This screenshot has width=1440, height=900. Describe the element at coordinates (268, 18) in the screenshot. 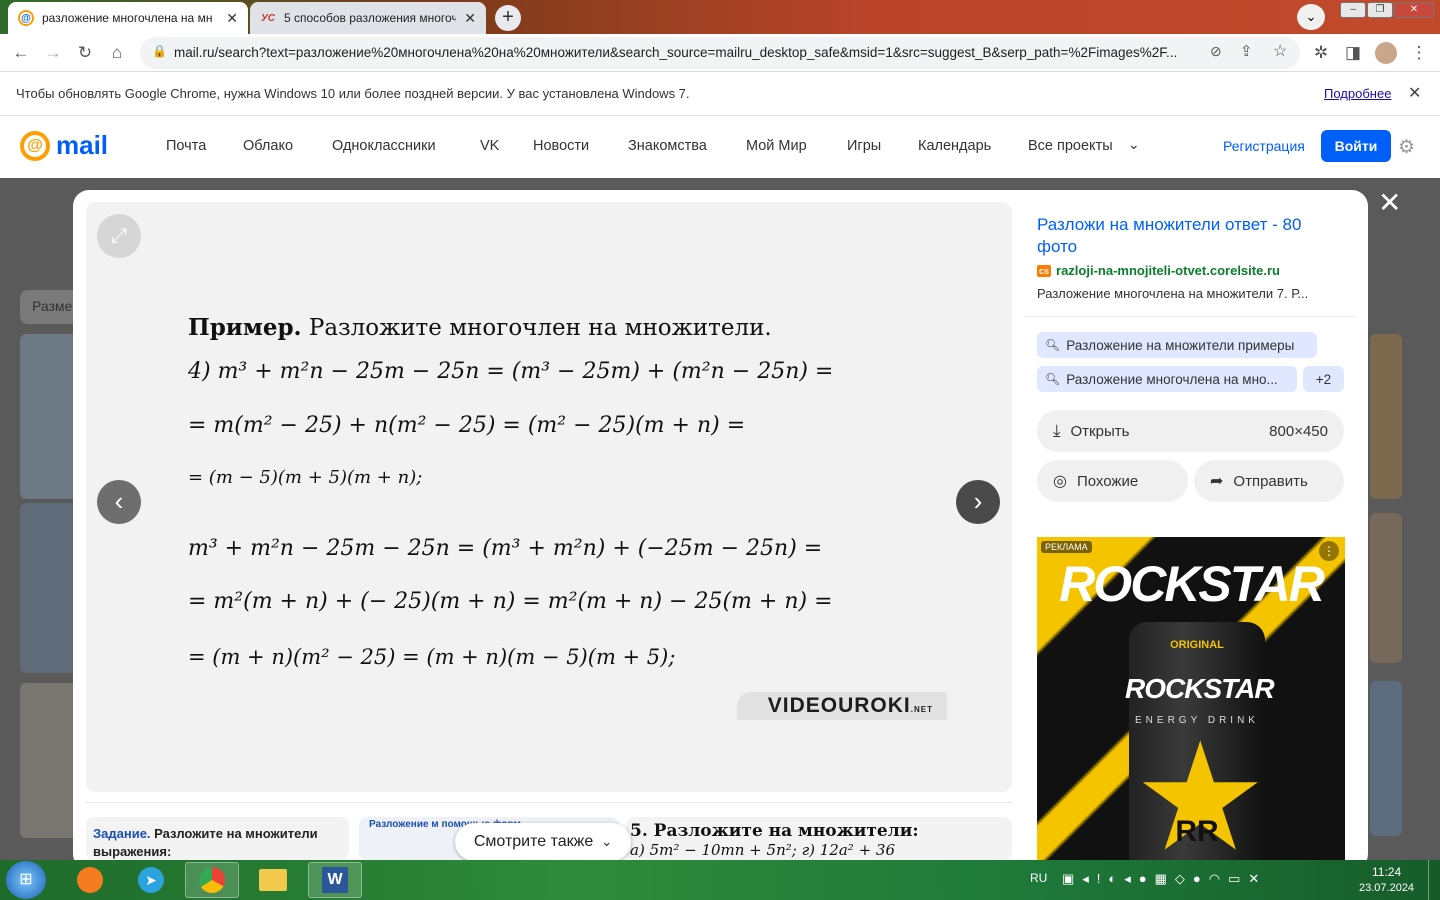

I see `site-favicon-icon: УС` at that location.